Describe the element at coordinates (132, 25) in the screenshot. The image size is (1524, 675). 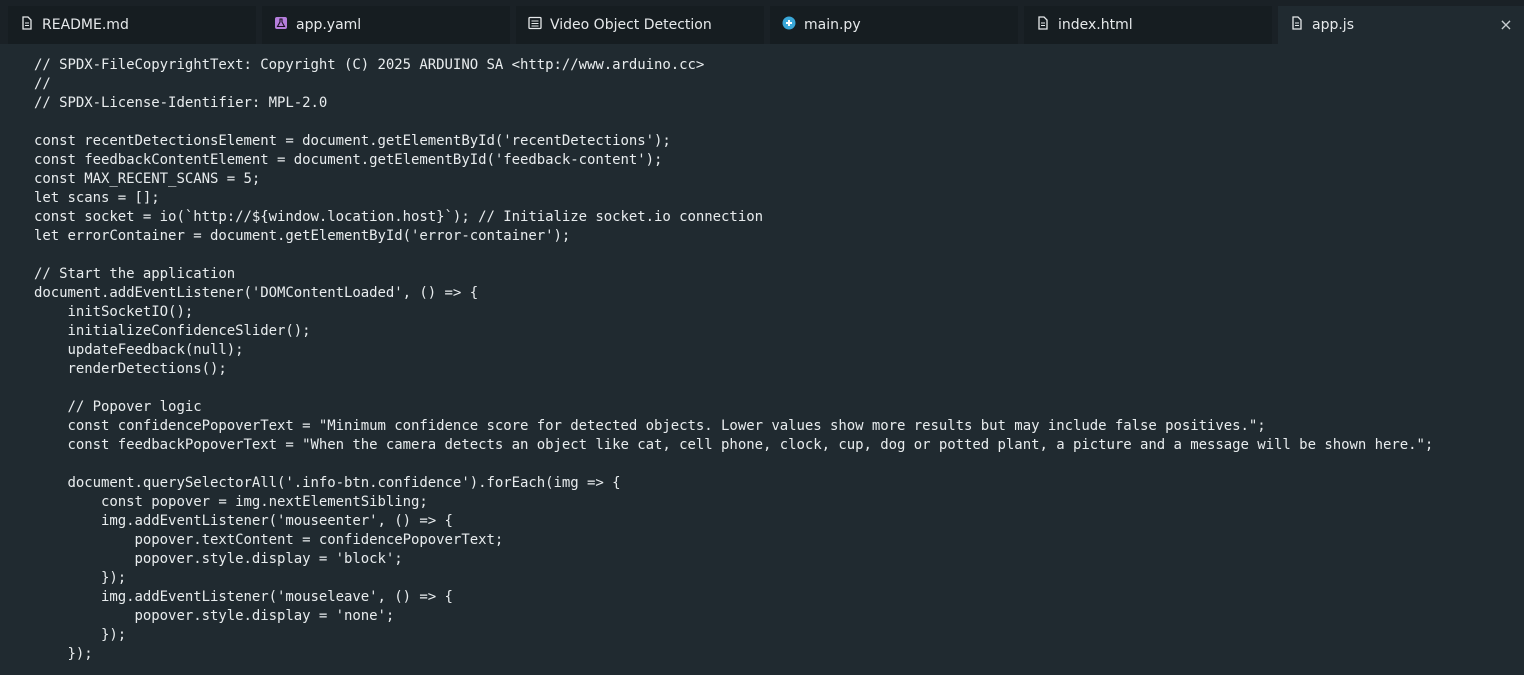
I see `tab-readme: README.md` at that location.